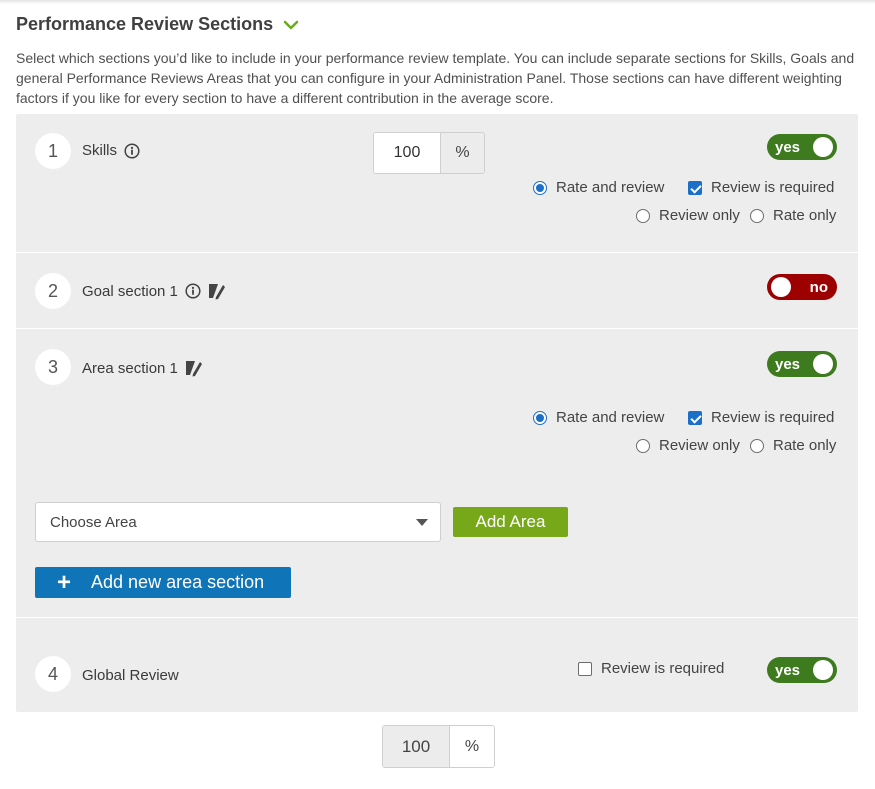 The width and height of the screenshot is (875, 789). Describe the element at coordinates (407, 153) in the screenshot. I see `skills-weight-input: 100` at that location.